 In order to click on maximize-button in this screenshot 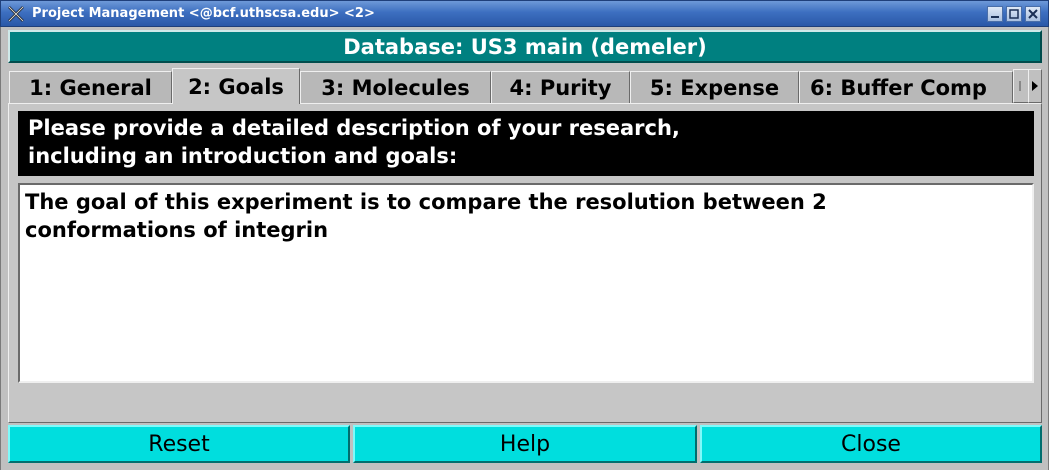, I will do `click(1014, 14)`.